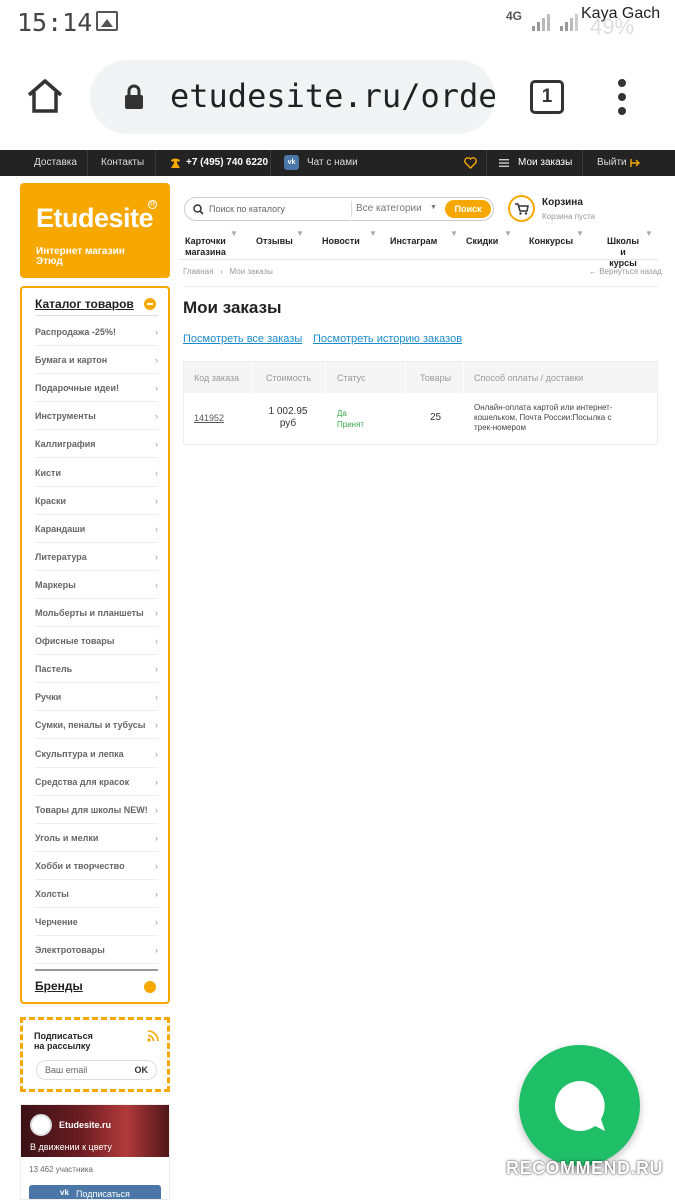 This screenshot has height=1200, width=675. I want to click on catalog-item-label: Мольберты и планшеты, so click(89, 613).